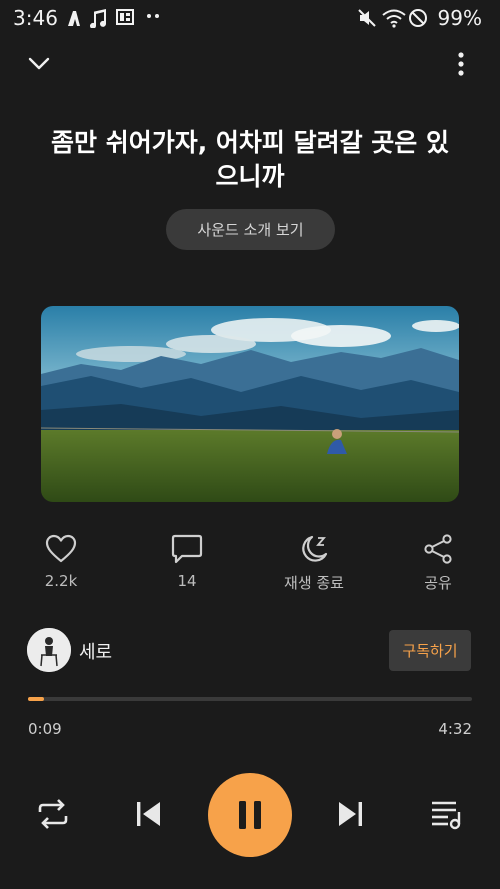 The height and width of the screenshot is (889, 500). I want to click on play-pause-button, so click(250, 815).